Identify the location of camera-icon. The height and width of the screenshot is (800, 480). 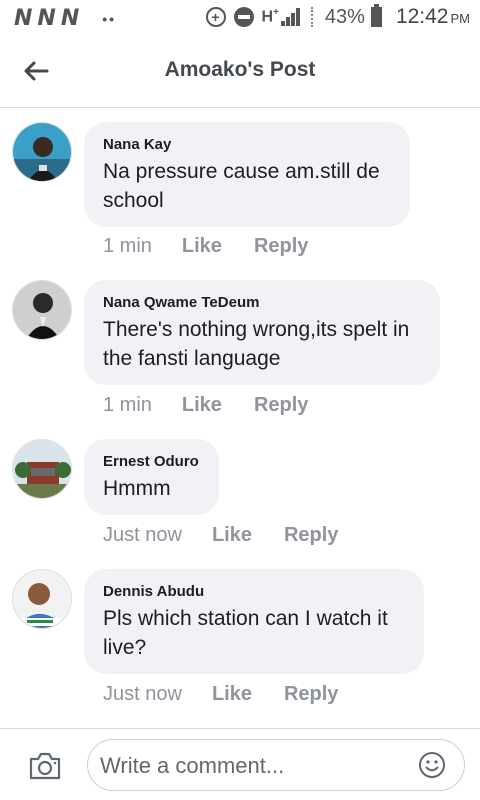
(45, 766).